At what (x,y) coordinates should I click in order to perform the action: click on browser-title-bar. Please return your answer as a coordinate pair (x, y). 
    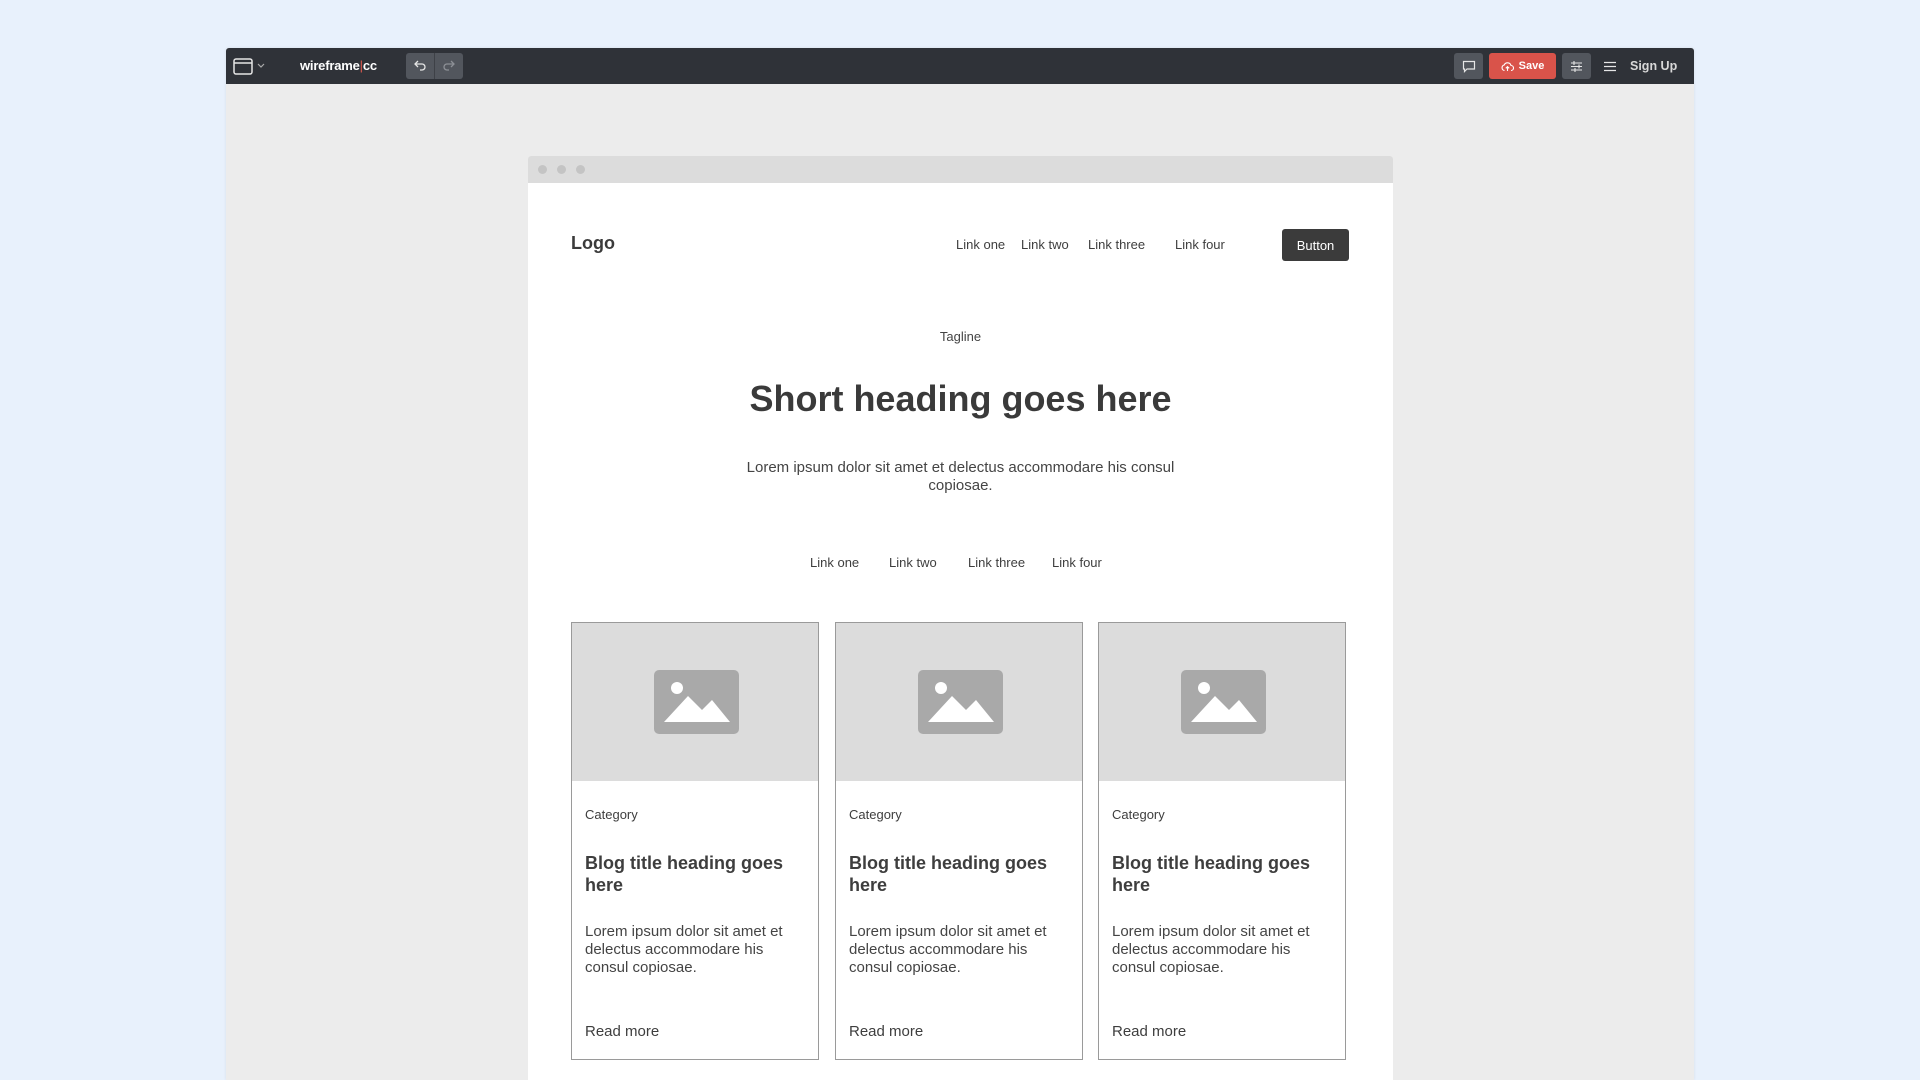
    Looking at the image, I should click on (960, 169).